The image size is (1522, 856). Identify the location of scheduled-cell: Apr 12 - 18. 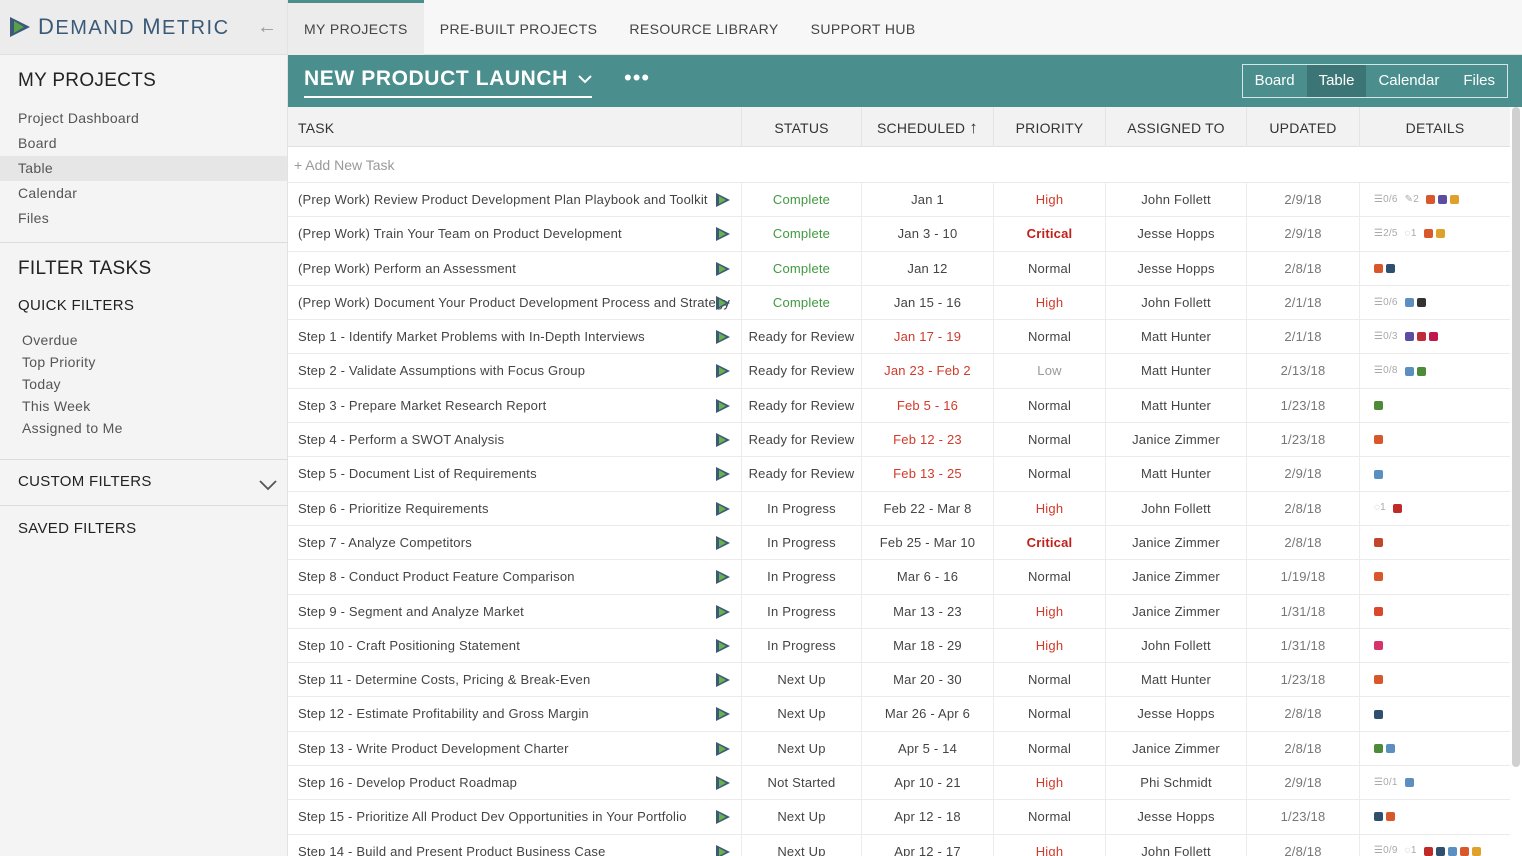
(928, 817).